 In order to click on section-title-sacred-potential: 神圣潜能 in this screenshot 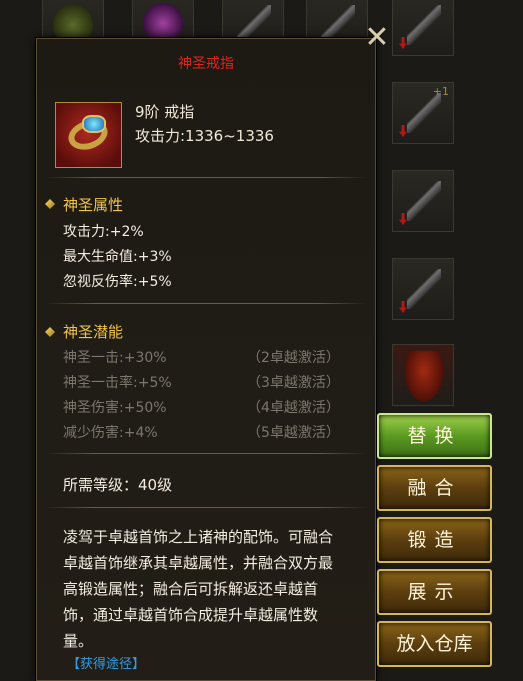, I will do `click(93, 332)`.